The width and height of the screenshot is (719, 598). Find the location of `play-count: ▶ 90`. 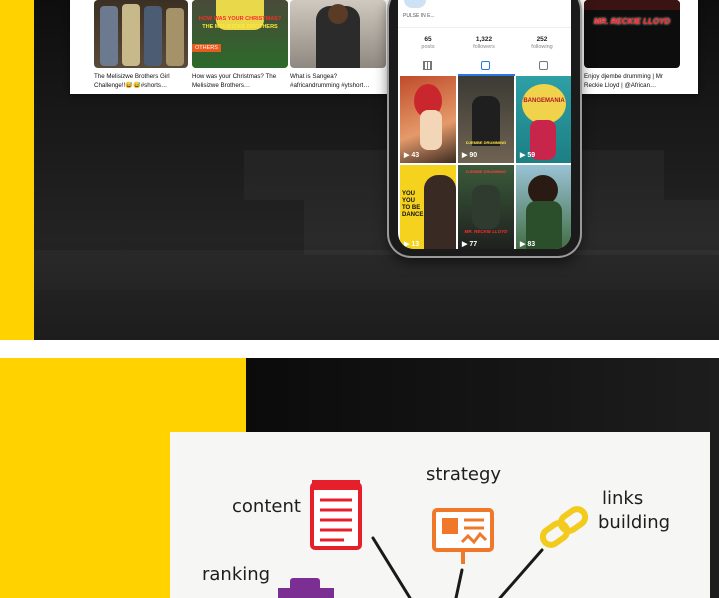

play-count: ▶ 90 is located at coordinates (470, 155).